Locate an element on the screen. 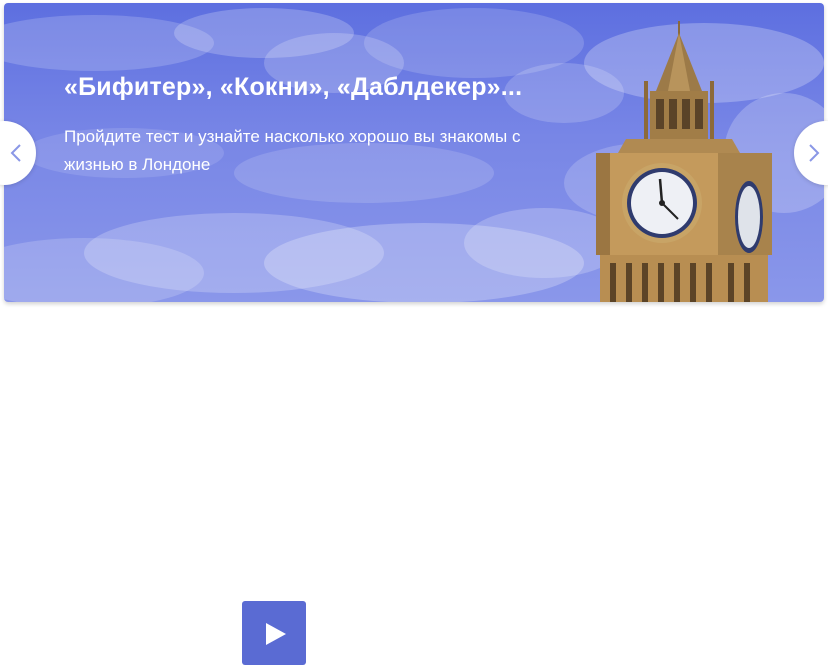 This screenshot has width=828, height=665. big-ben-tower-image is located at coordinates (684, 161).